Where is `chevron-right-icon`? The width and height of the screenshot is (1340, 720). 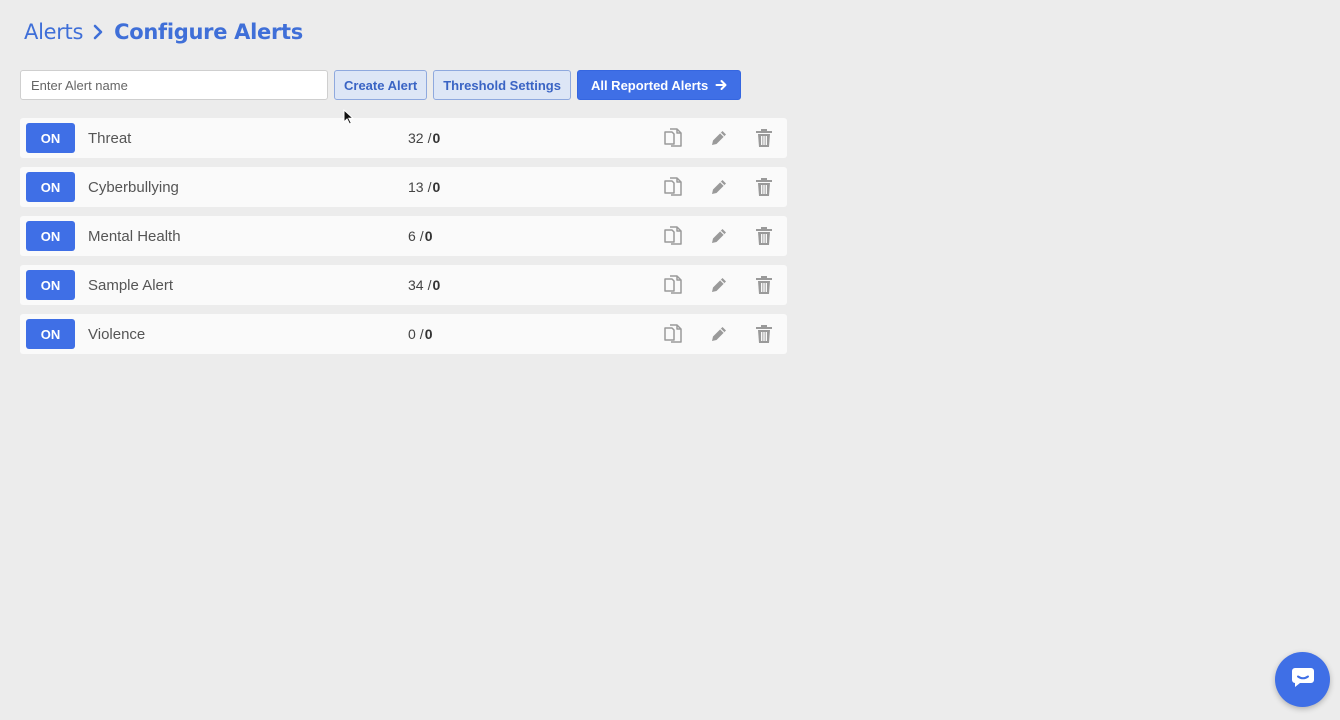 chevron-right-icon is located at coordinates (98, 32).